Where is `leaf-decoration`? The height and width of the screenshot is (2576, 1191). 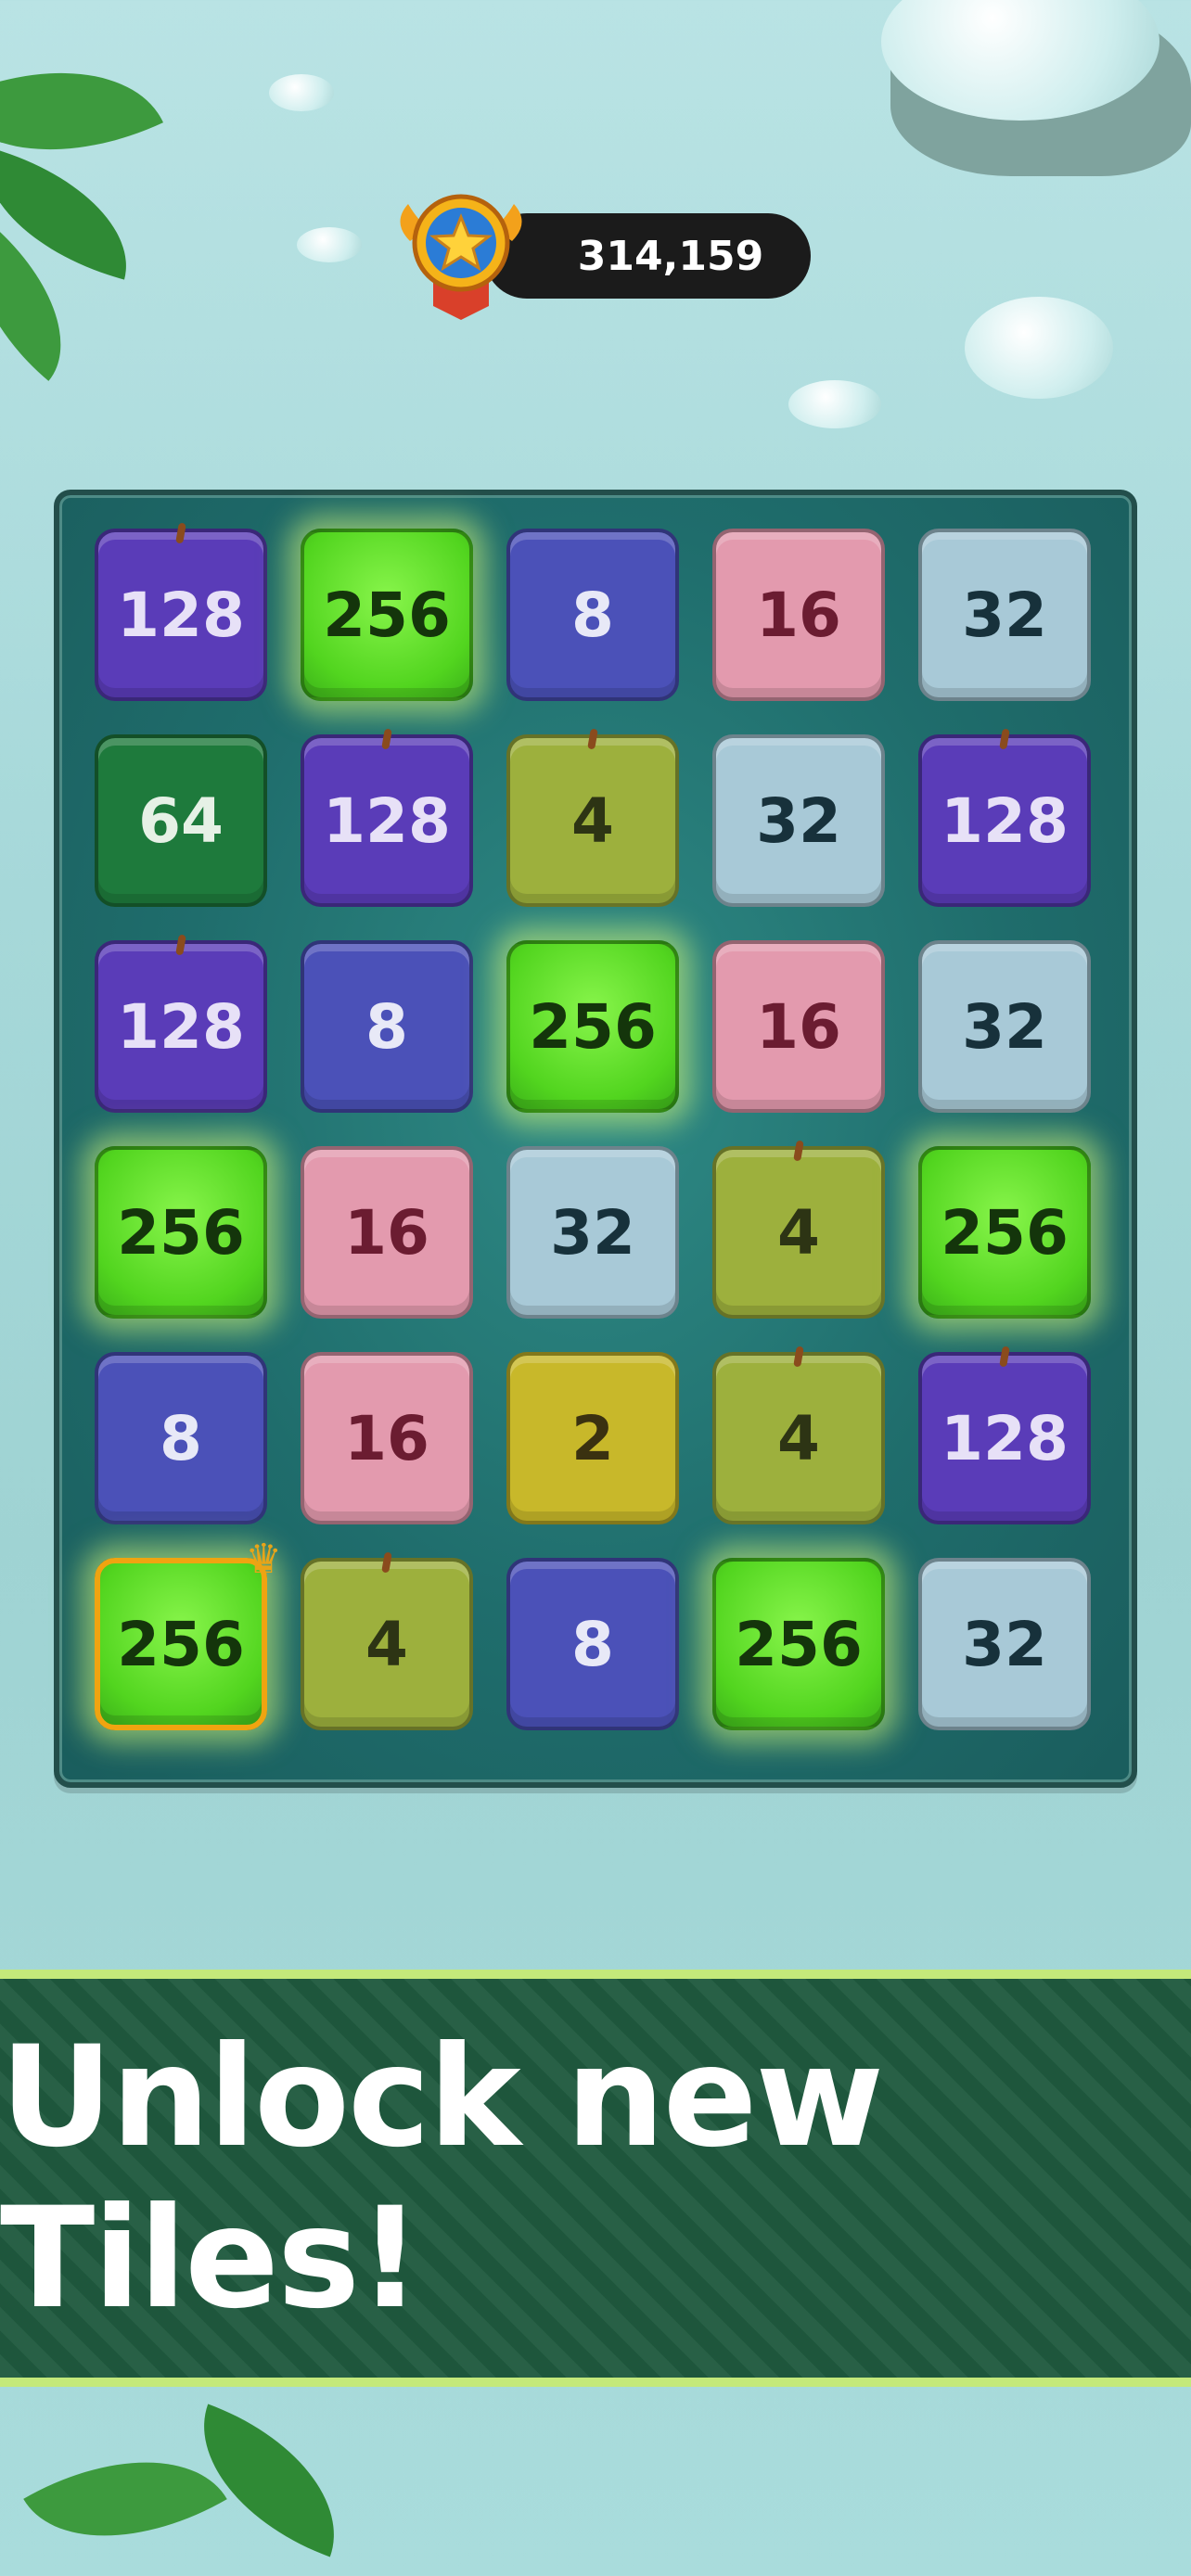
leaf-decoration is located at coordinates (125, 2493).